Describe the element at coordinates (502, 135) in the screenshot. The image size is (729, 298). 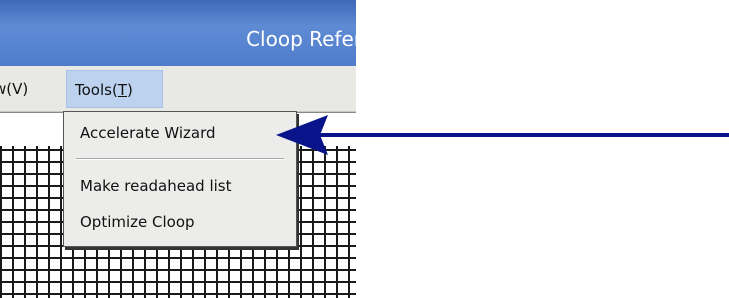
I see `annotation-arrow` at that location.